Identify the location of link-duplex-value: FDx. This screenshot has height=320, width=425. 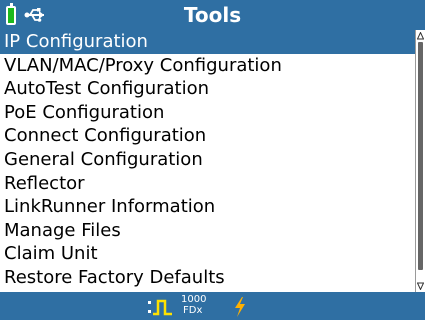
(193, 310).